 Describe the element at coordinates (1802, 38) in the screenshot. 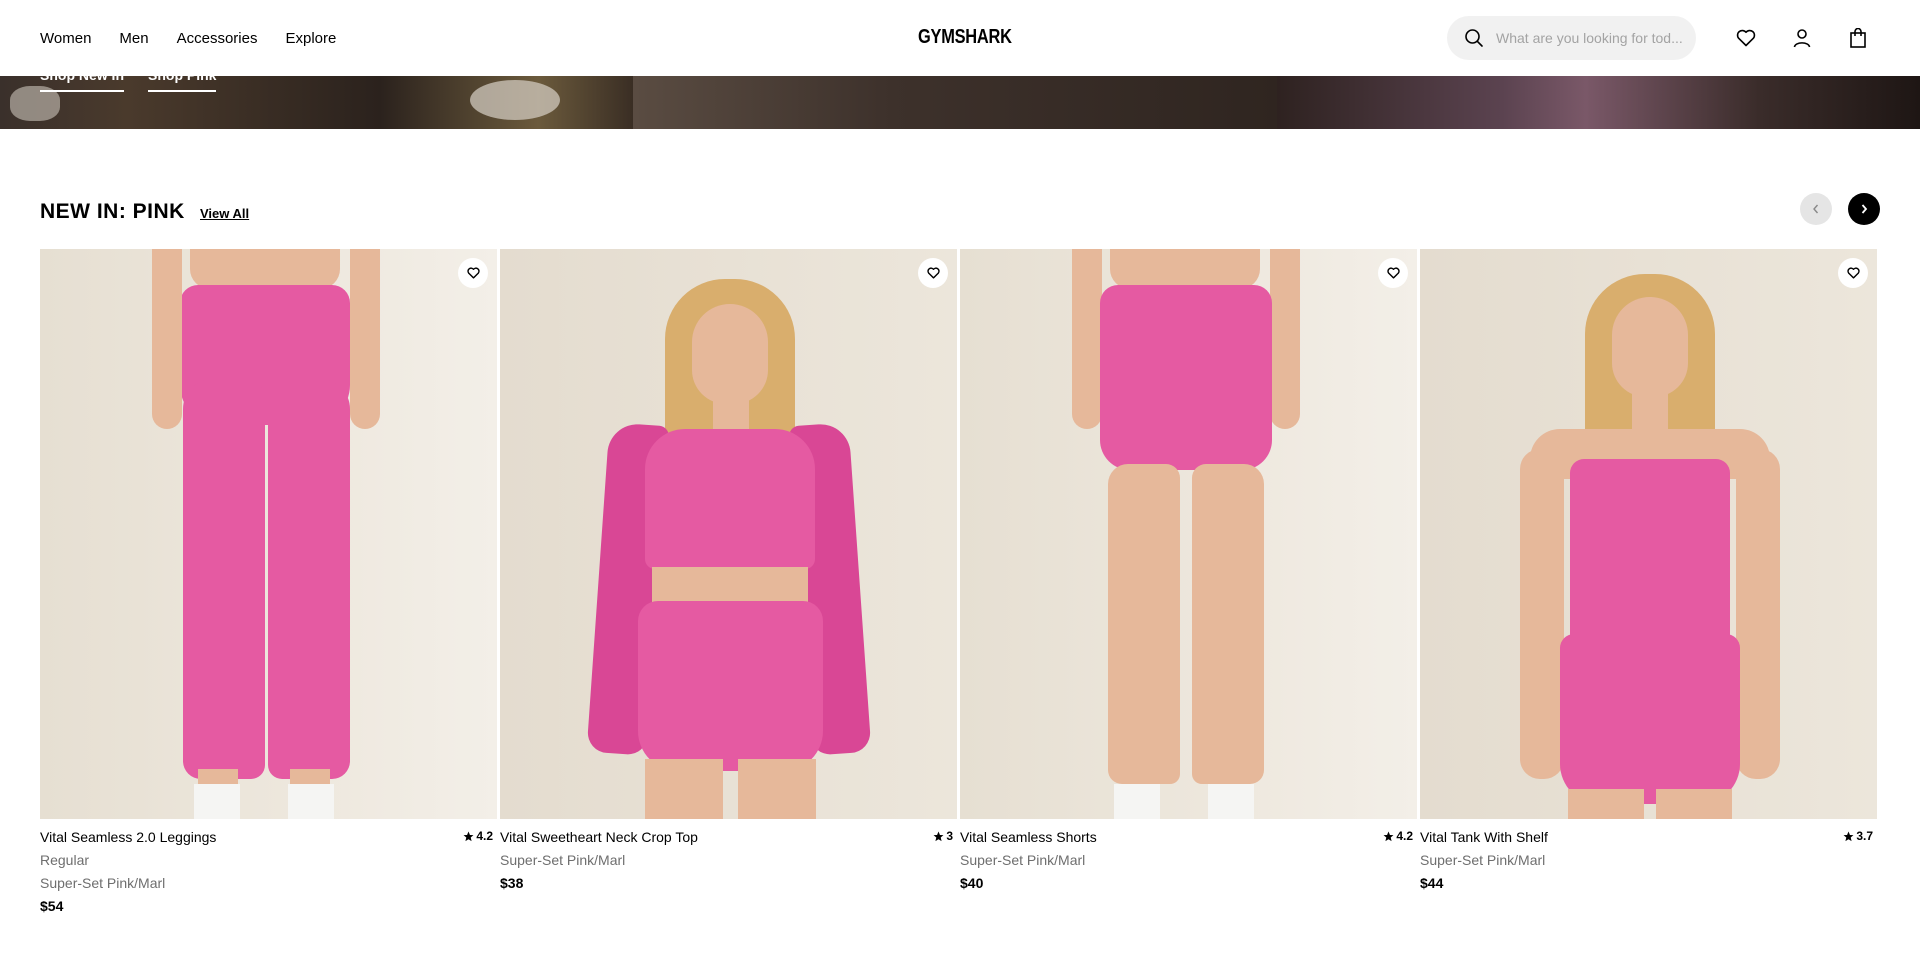

I see `account-icon` at that location.